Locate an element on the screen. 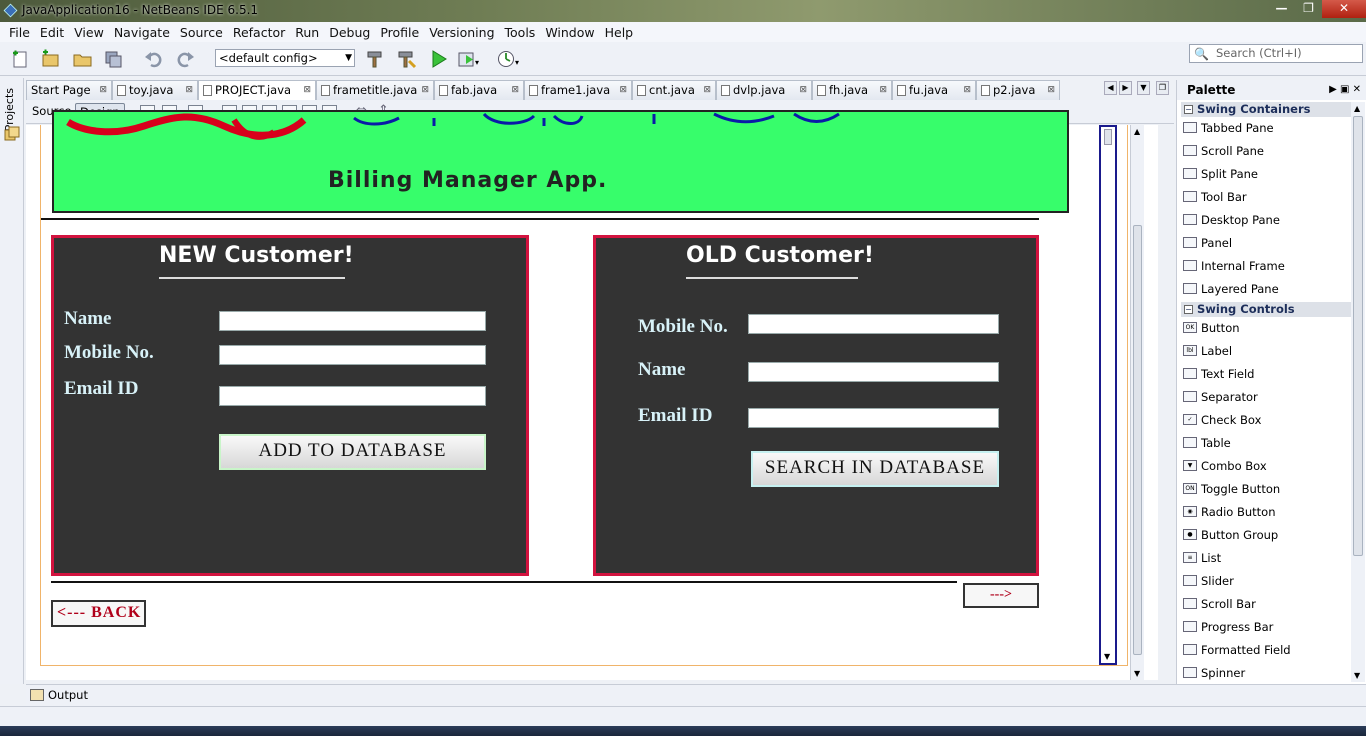 The width and height of the screenshot is (1366, 736). old-name-field is located at coordinates (873, 372).